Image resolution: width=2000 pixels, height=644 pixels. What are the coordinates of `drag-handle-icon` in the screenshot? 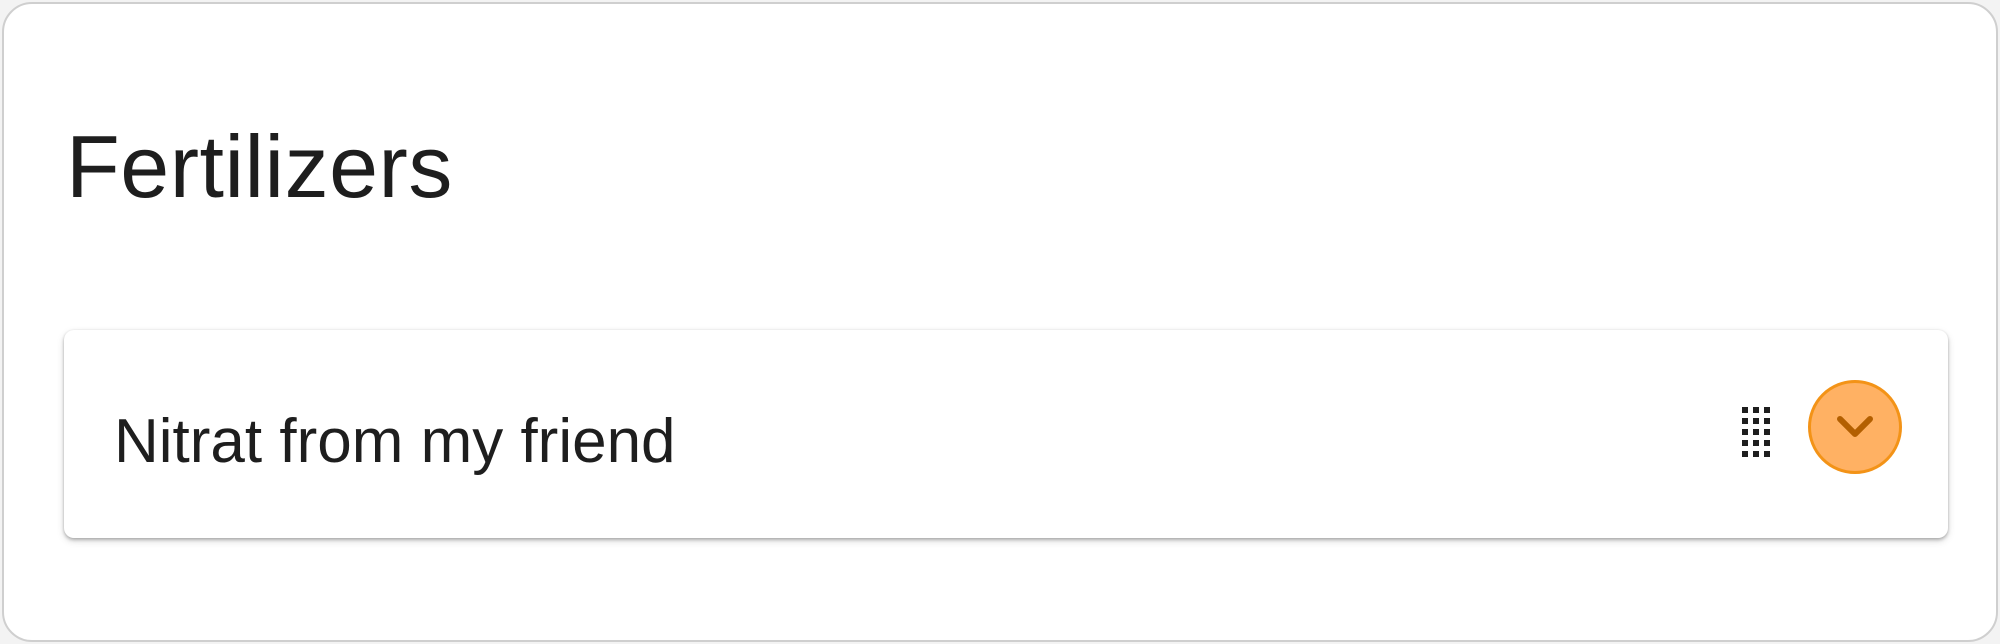 It's located at (1760, 433).